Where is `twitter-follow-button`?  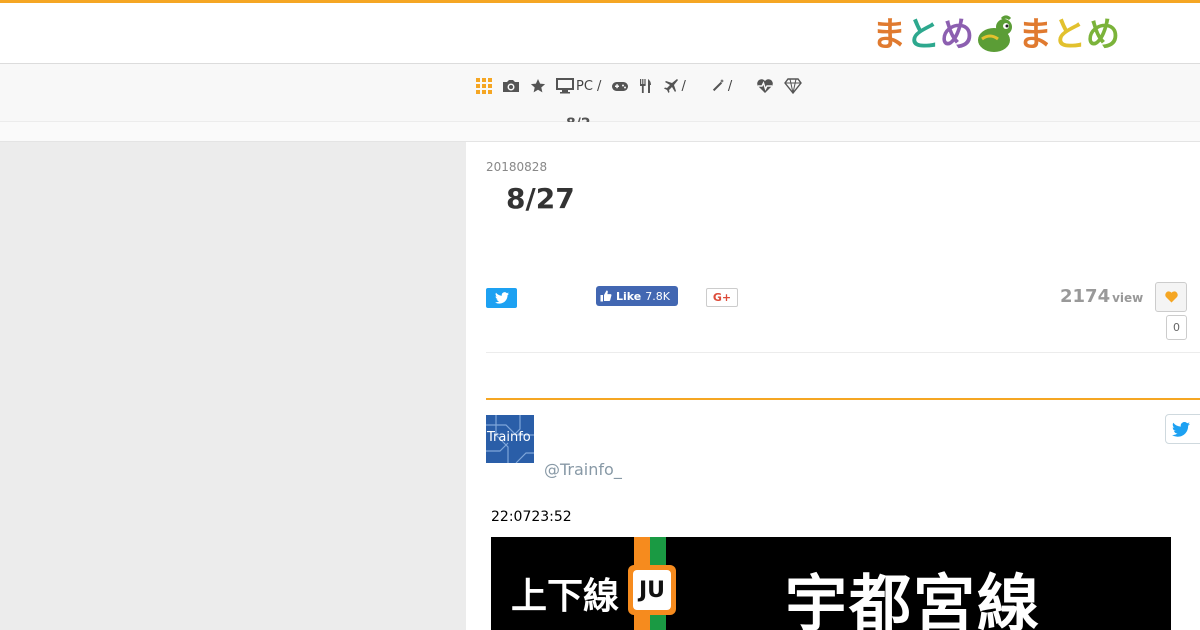 twitter-follow-button is located at coordinates (1182, 429).